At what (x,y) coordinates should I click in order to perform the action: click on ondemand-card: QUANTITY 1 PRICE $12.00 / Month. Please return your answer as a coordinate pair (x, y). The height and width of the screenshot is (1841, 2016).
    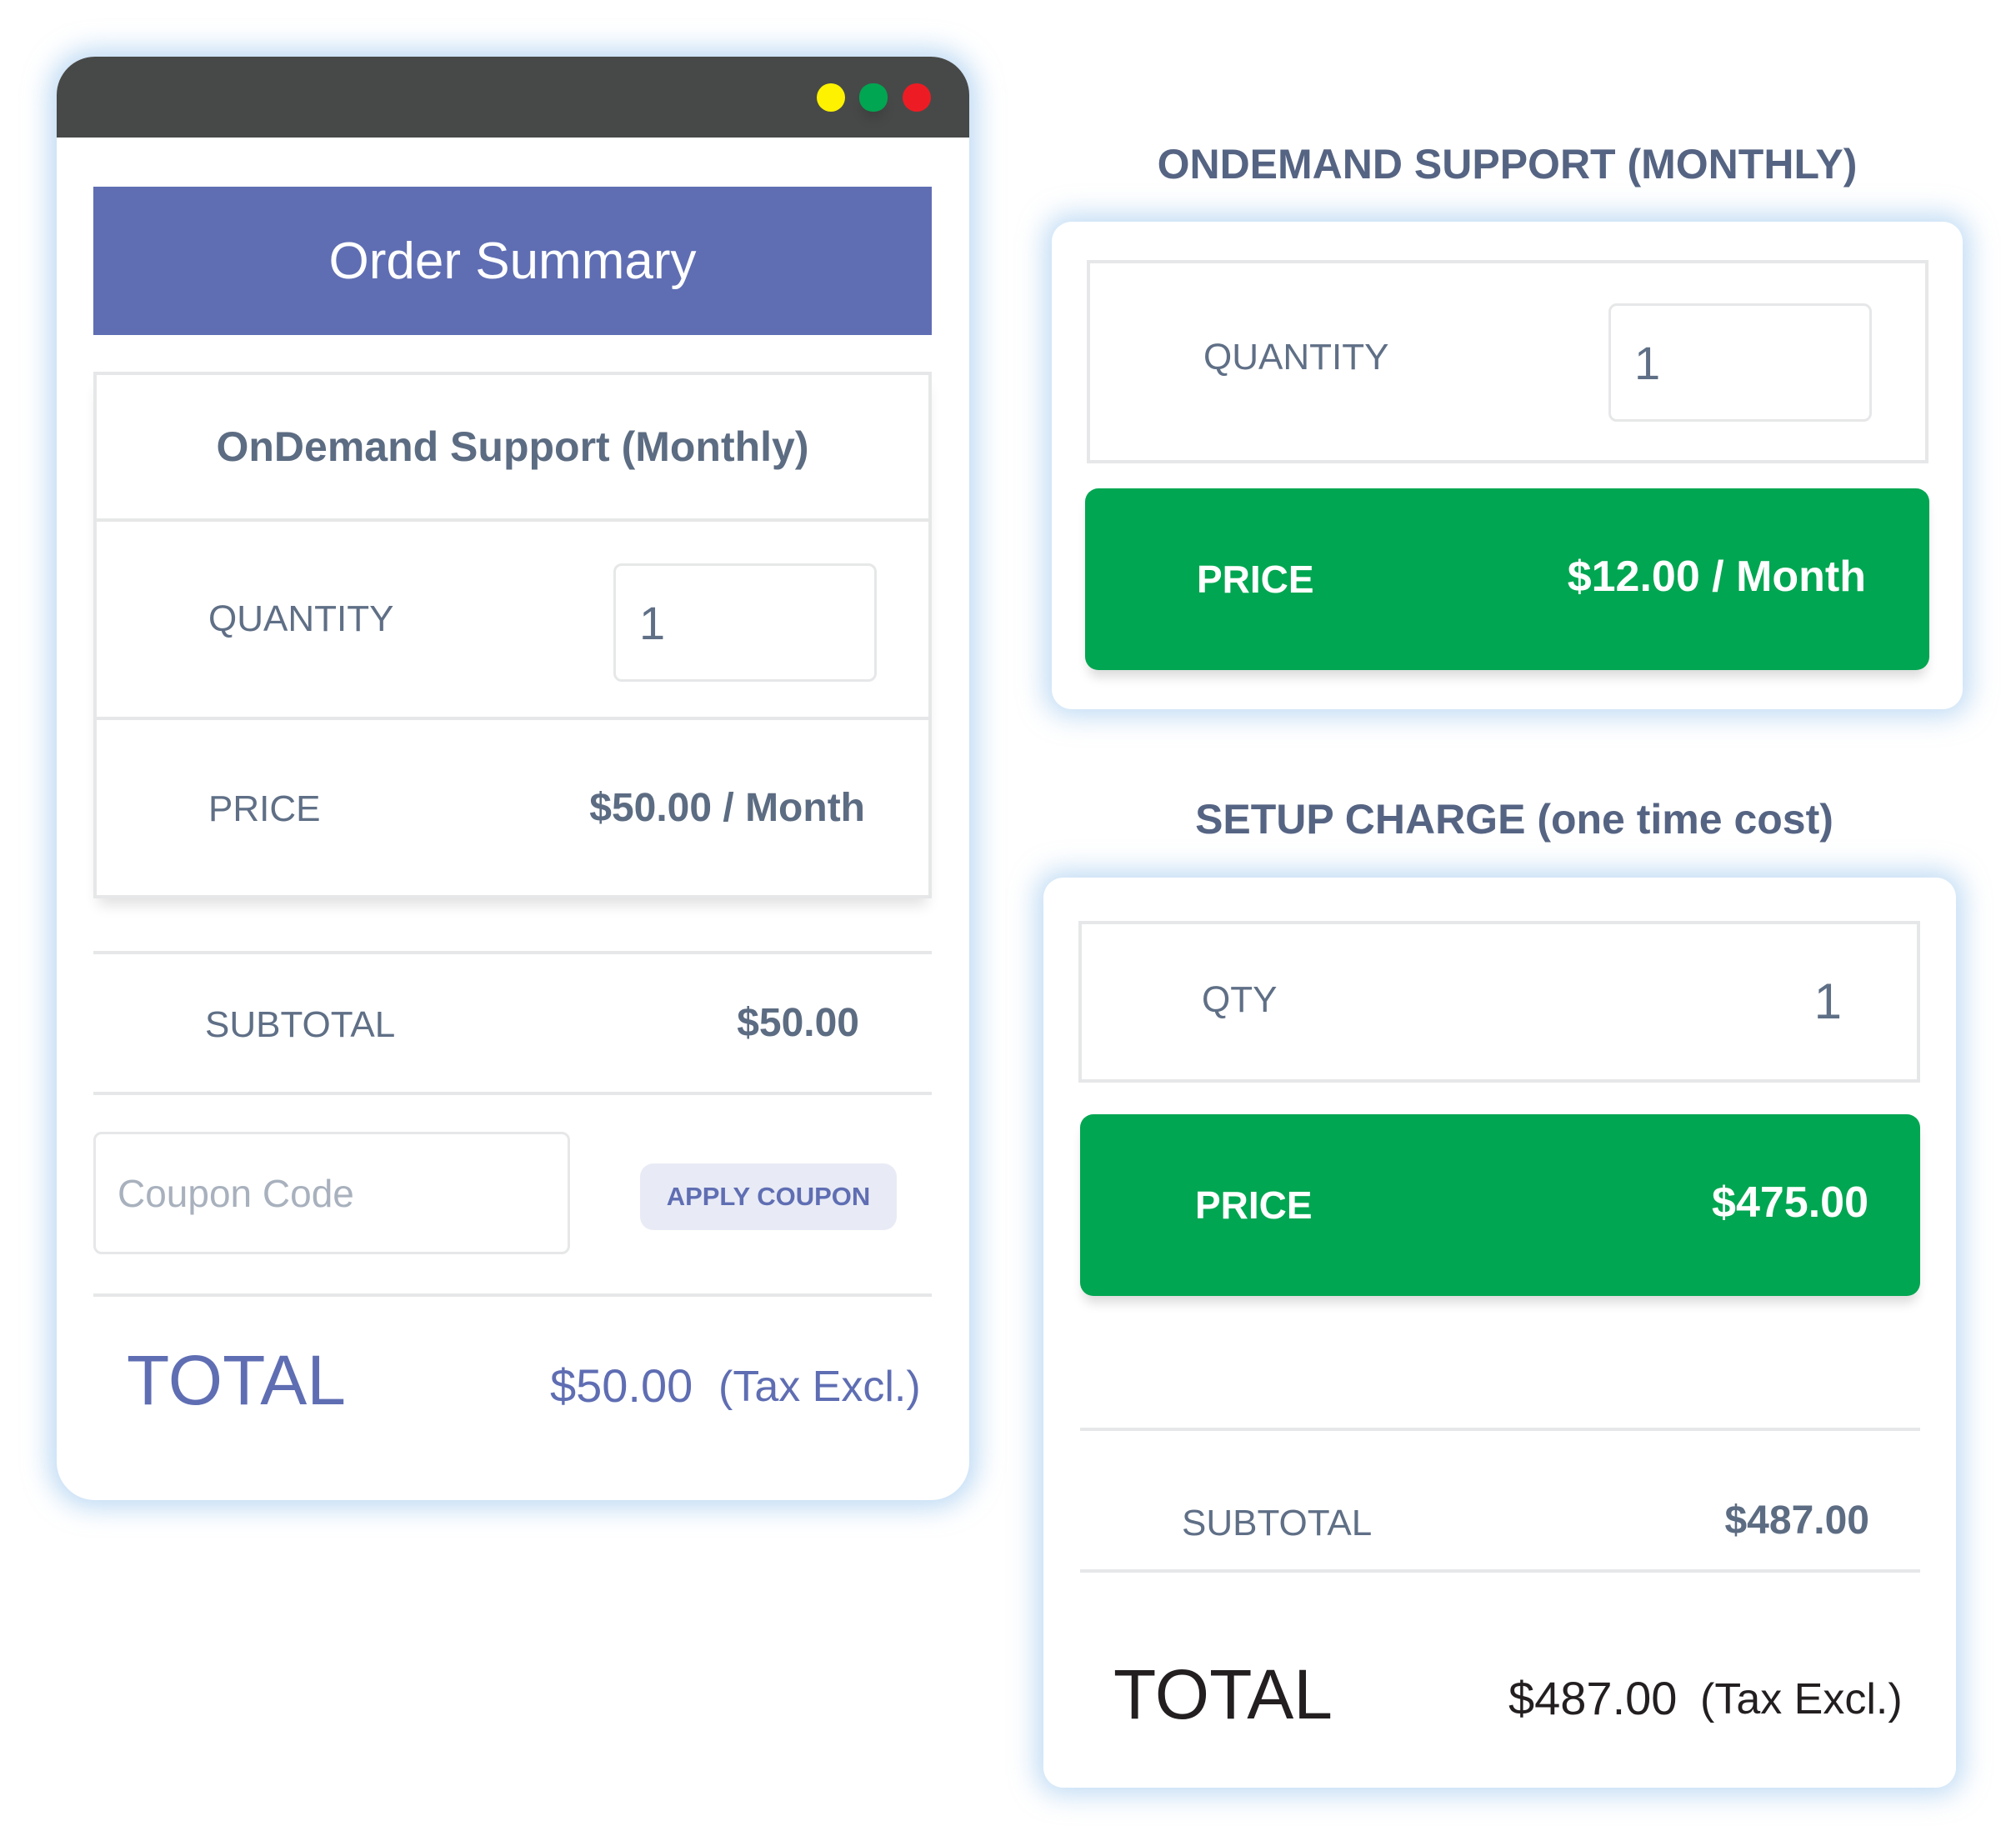
    Looking at the image, I should click on (1508, 465).